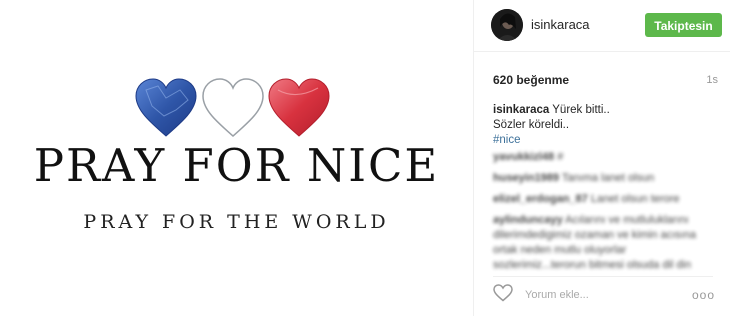 This screenshot has width=730, height=316. What do you see at coordinates (503, 293) in the screenshot?
I see `like-heart-icon` at bounding box center [503, 293].